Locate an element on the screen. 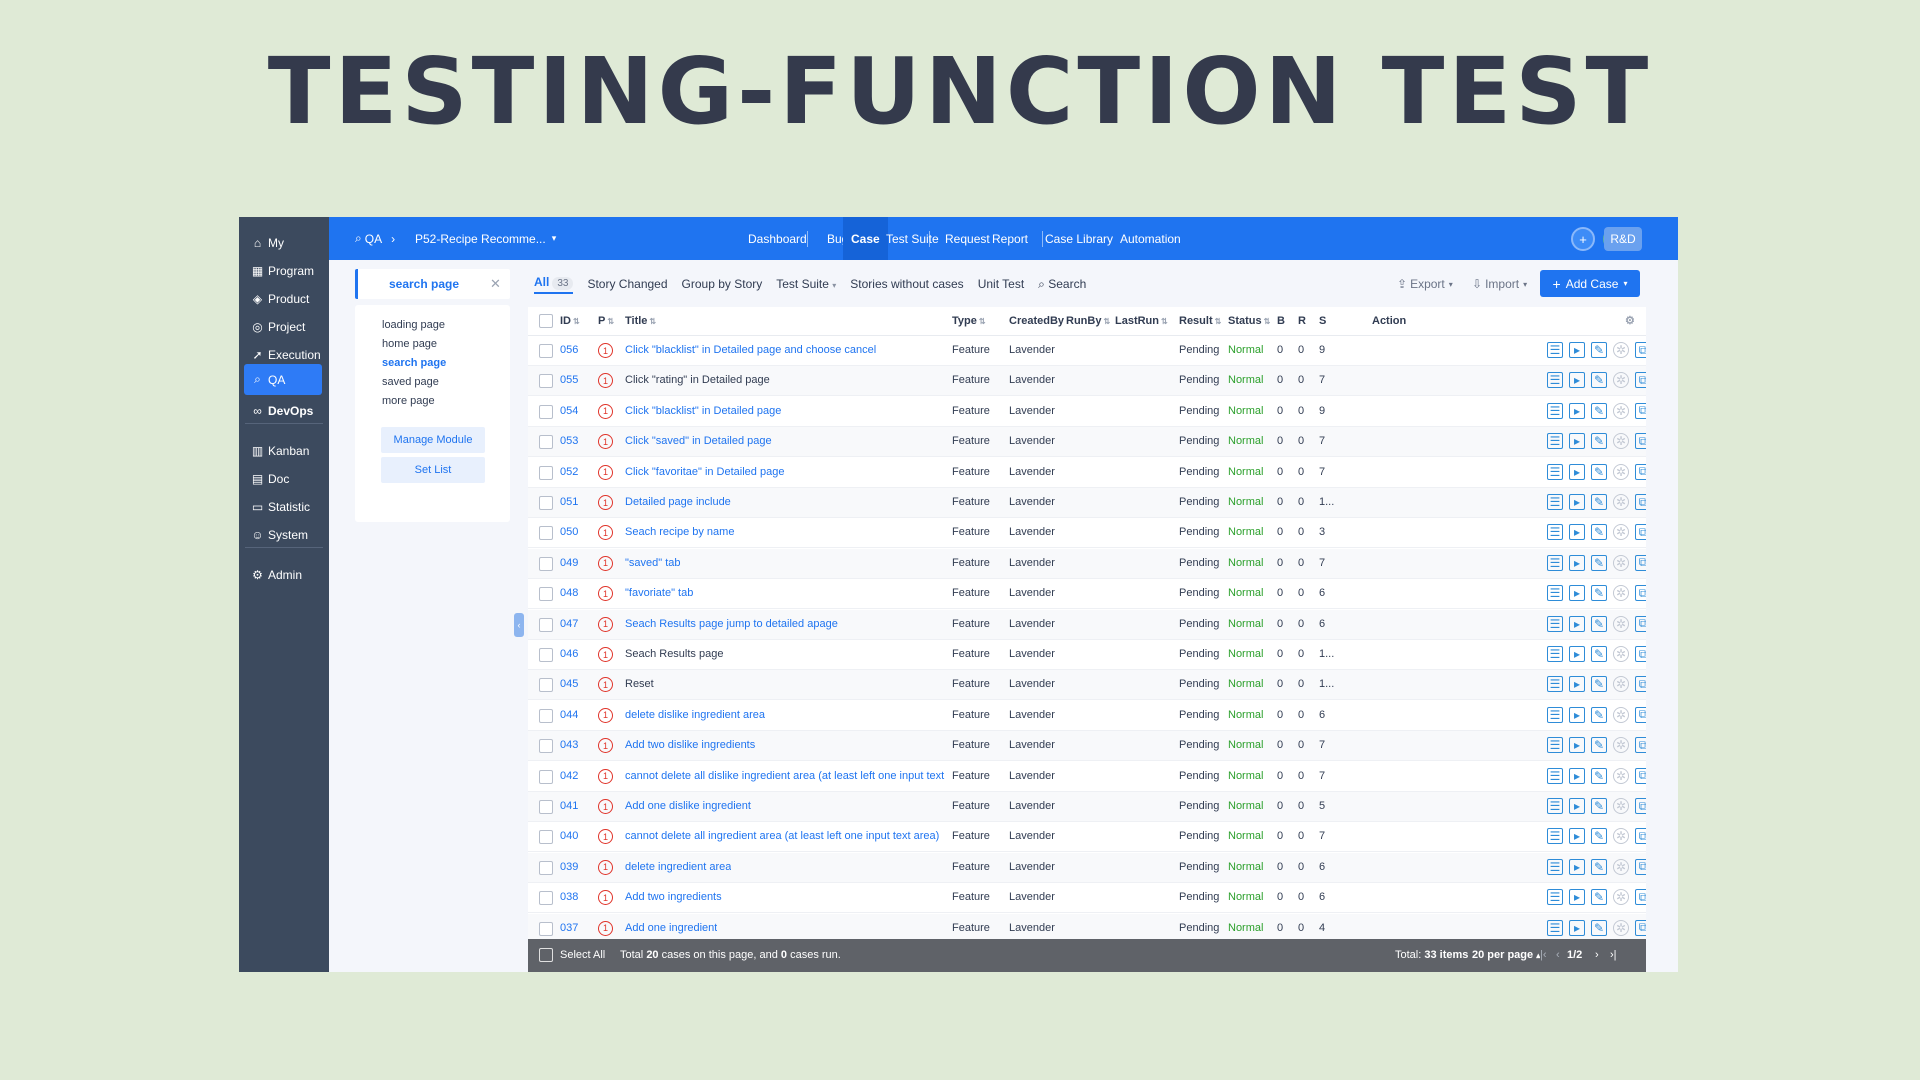  product-switcher: P52-Recipe Recomme... ▾ is located at coordinates (485, 238).